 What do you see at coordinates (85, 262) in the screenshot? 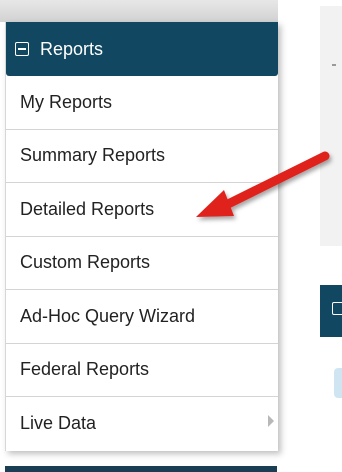
I see `menu-item-label: Custom Reports` at bounding box center [85, 262].